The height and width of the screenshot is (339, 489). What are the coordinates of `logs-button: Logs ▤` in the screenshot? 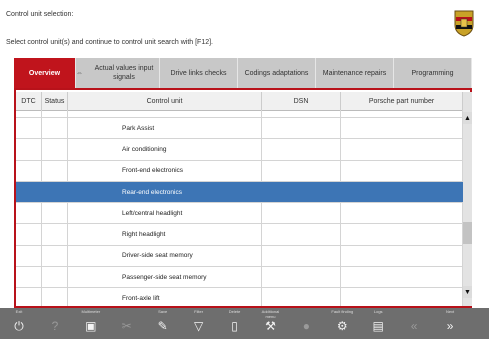 It's located at (378, 323).